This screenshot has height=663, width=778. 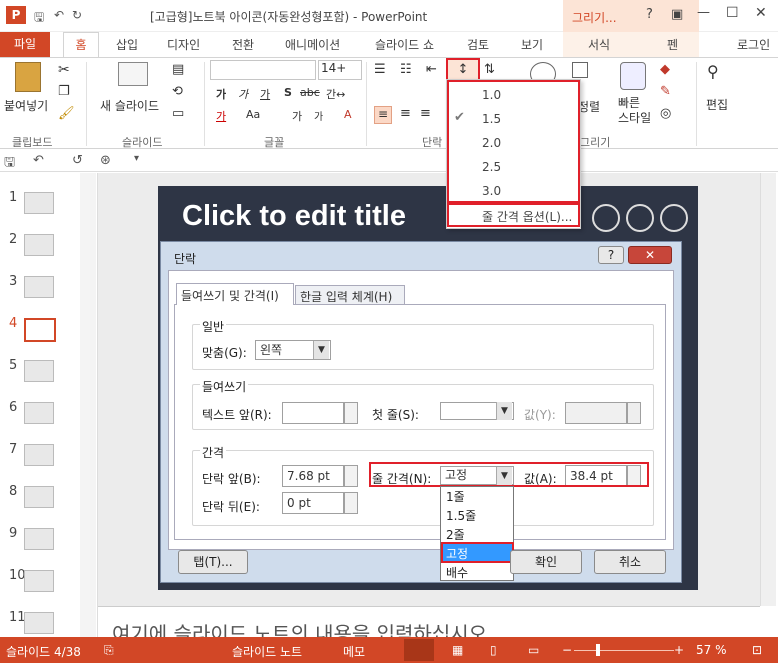 I want to click on tab-indent-spacing: 들여쓰기 및 간격(I), so click(x=235, y=294).